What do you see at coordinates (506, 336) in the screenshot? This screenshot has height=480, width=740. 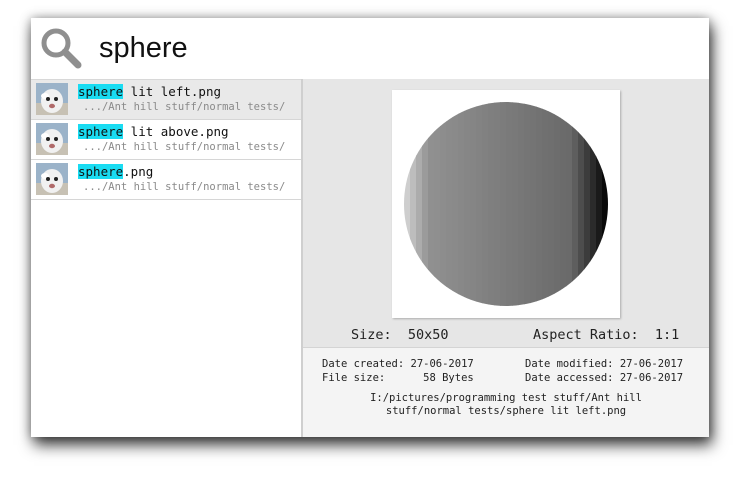 I see `size-row: Size: 50x50 Aspect Ratio: 1:1` at bounding box center [506, 336].